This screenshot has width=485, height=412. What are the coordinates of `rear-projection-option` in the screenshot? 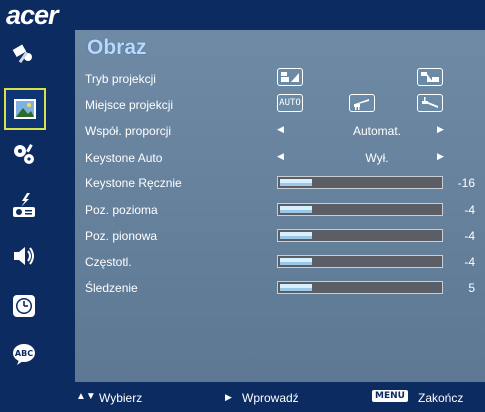 It's located at (430, 77).